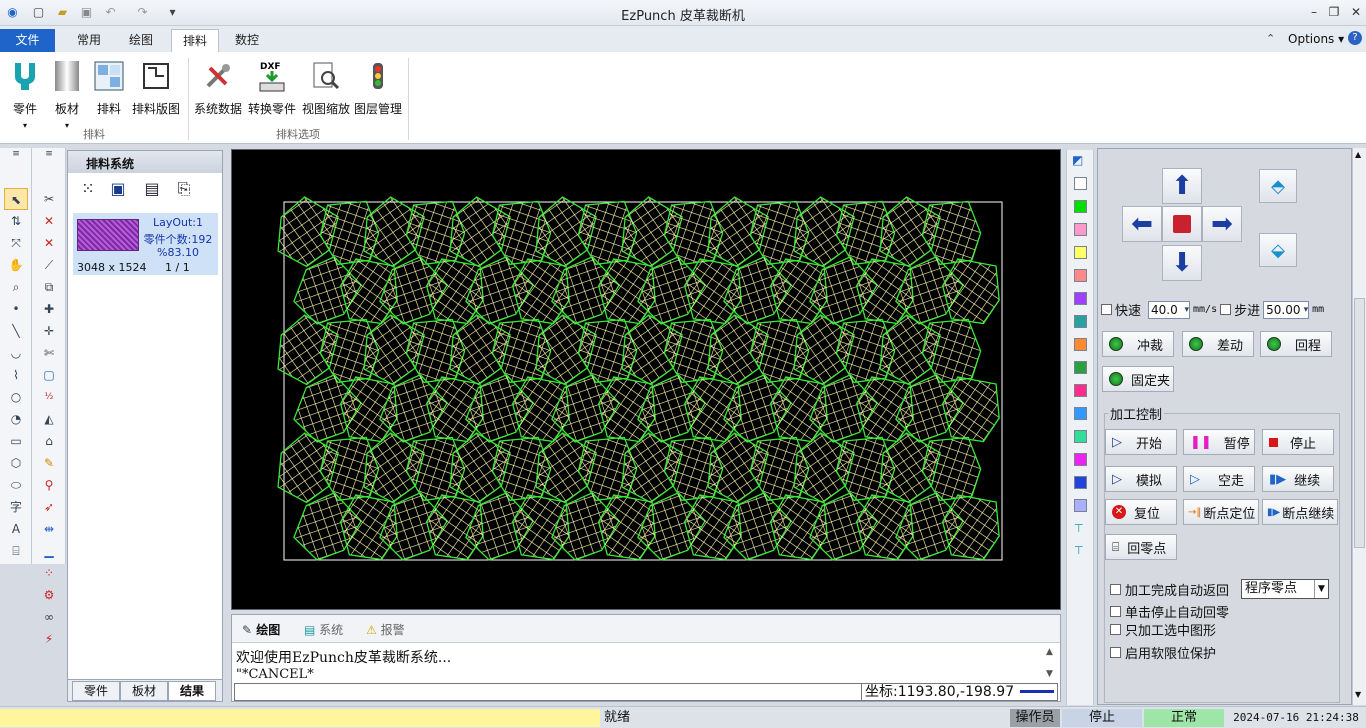 The width and height of the screenshot is (1366, 728). I want to click on arc3-tool-icon: ◔, so click(16, 419).